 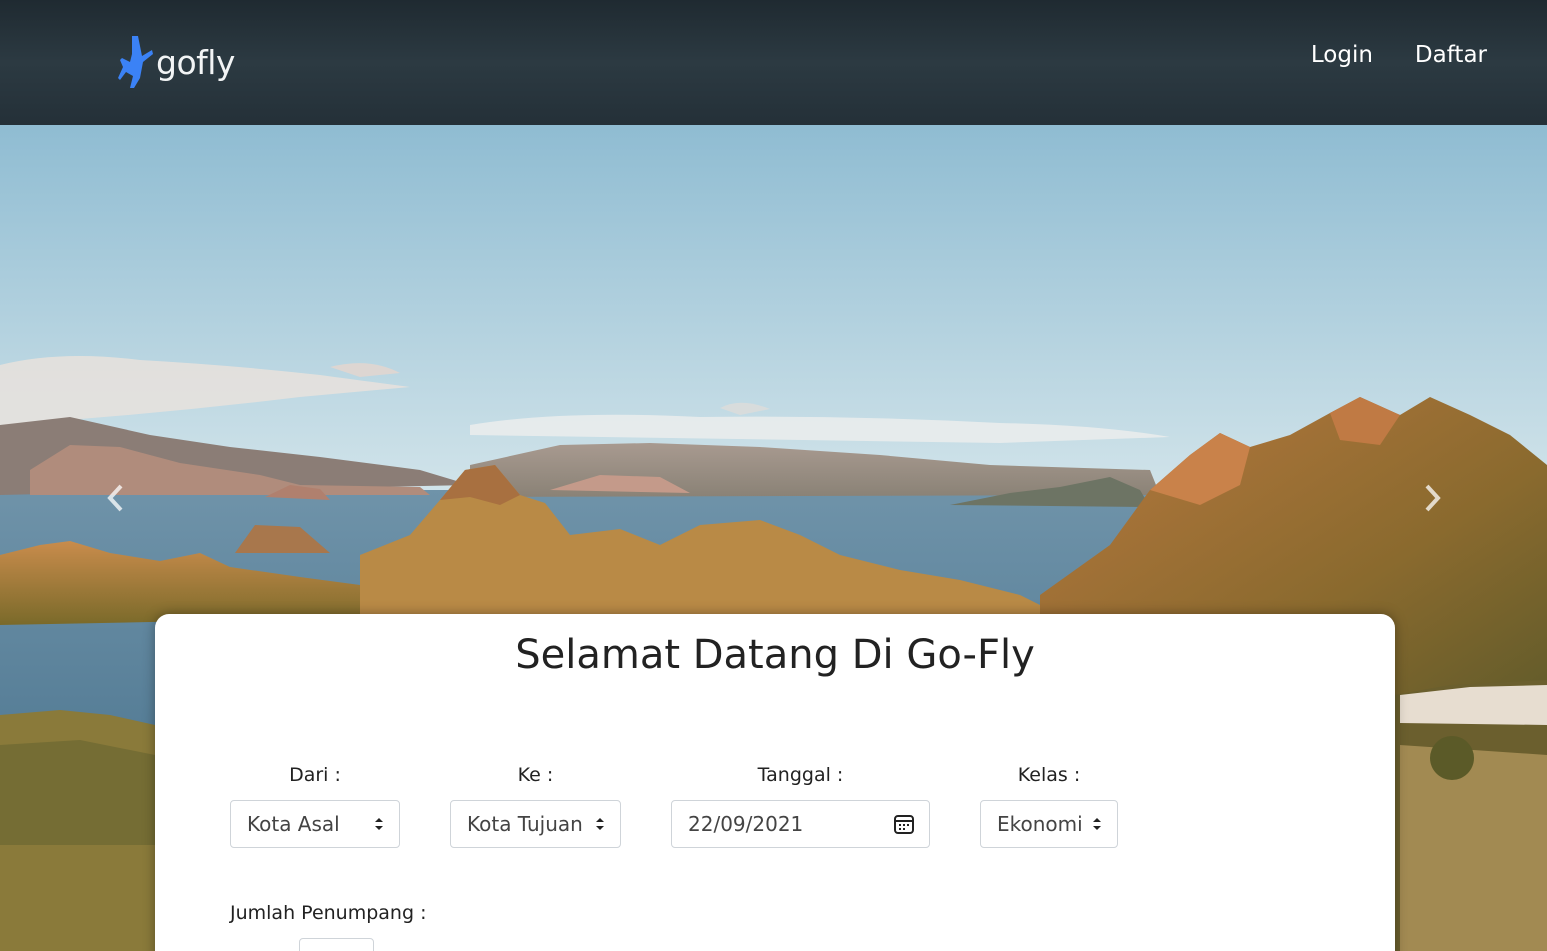 What do you see at coordinates (195, 62) in the screenshot?
I see `brand-name: gofly` at bounding box center [195, 62].